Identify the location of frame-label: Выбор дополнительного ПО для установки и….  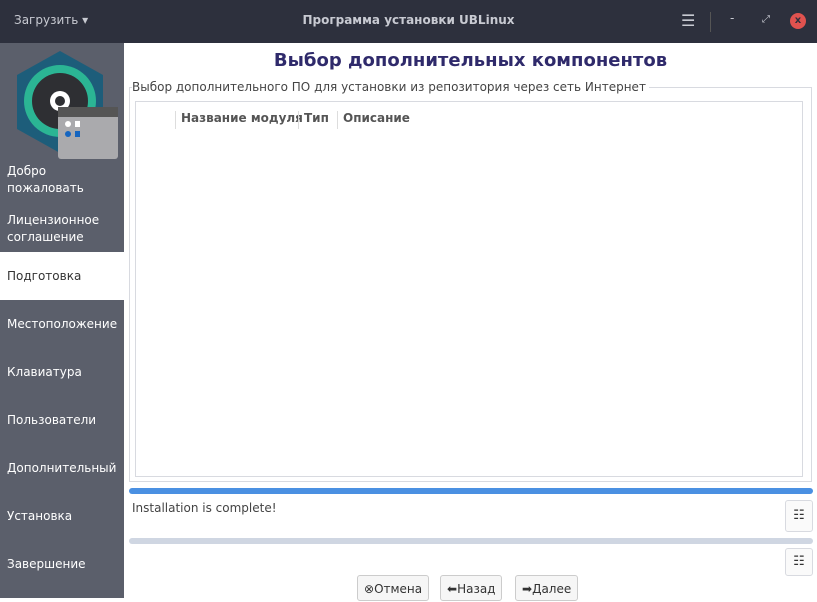
(390, 87).